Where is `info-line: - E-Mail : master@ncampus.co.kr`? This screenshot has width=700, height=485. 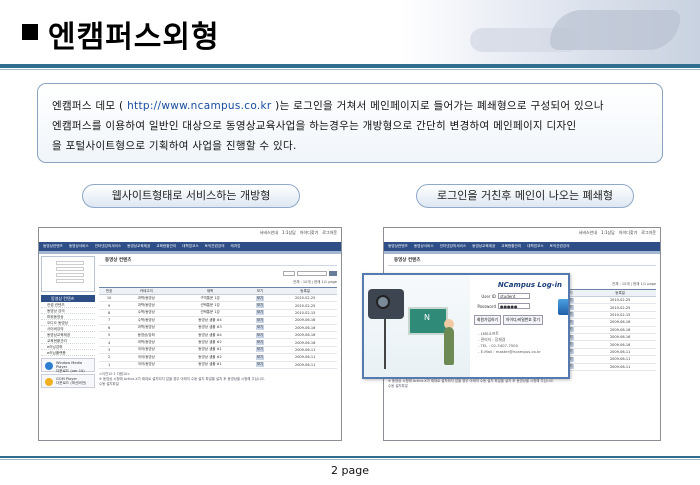
info-line: - E-Mail : master@ncampus.co.kr is located at coordinates (509, 351).